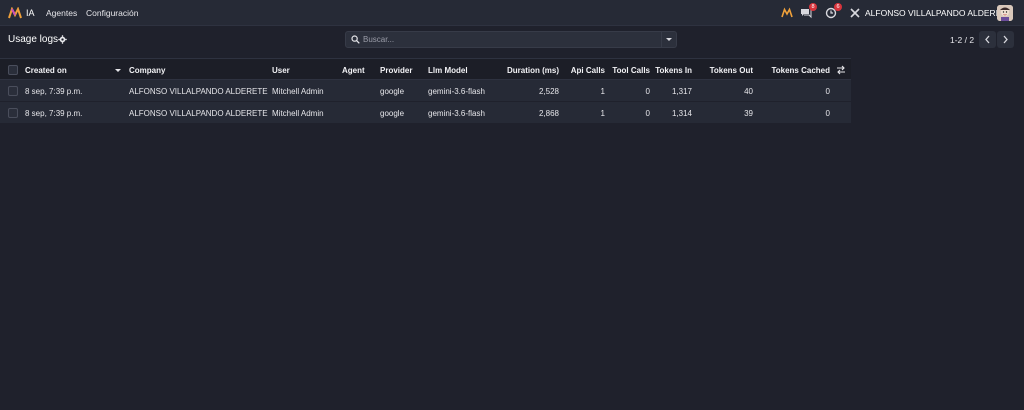 Image resolution: width=1024 pixels, height=410 pixels. What do you see at coordinates (731, 70) in the screenshot?
I see `col-tokens-out: Tokens Out` at bounding box center [731, 70].